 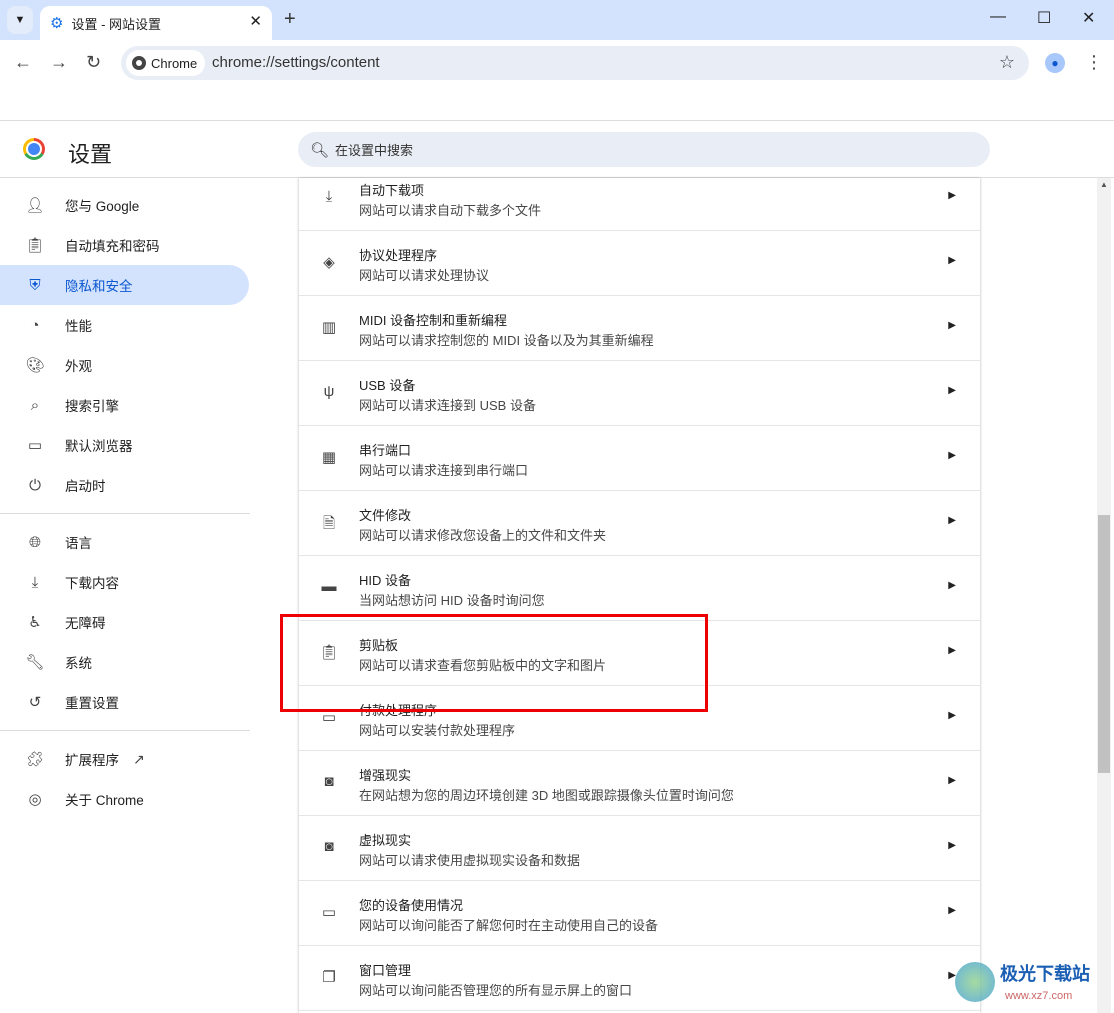 I want to click on sidebar-item-label: 下载内容, so click(x=92, y=583).